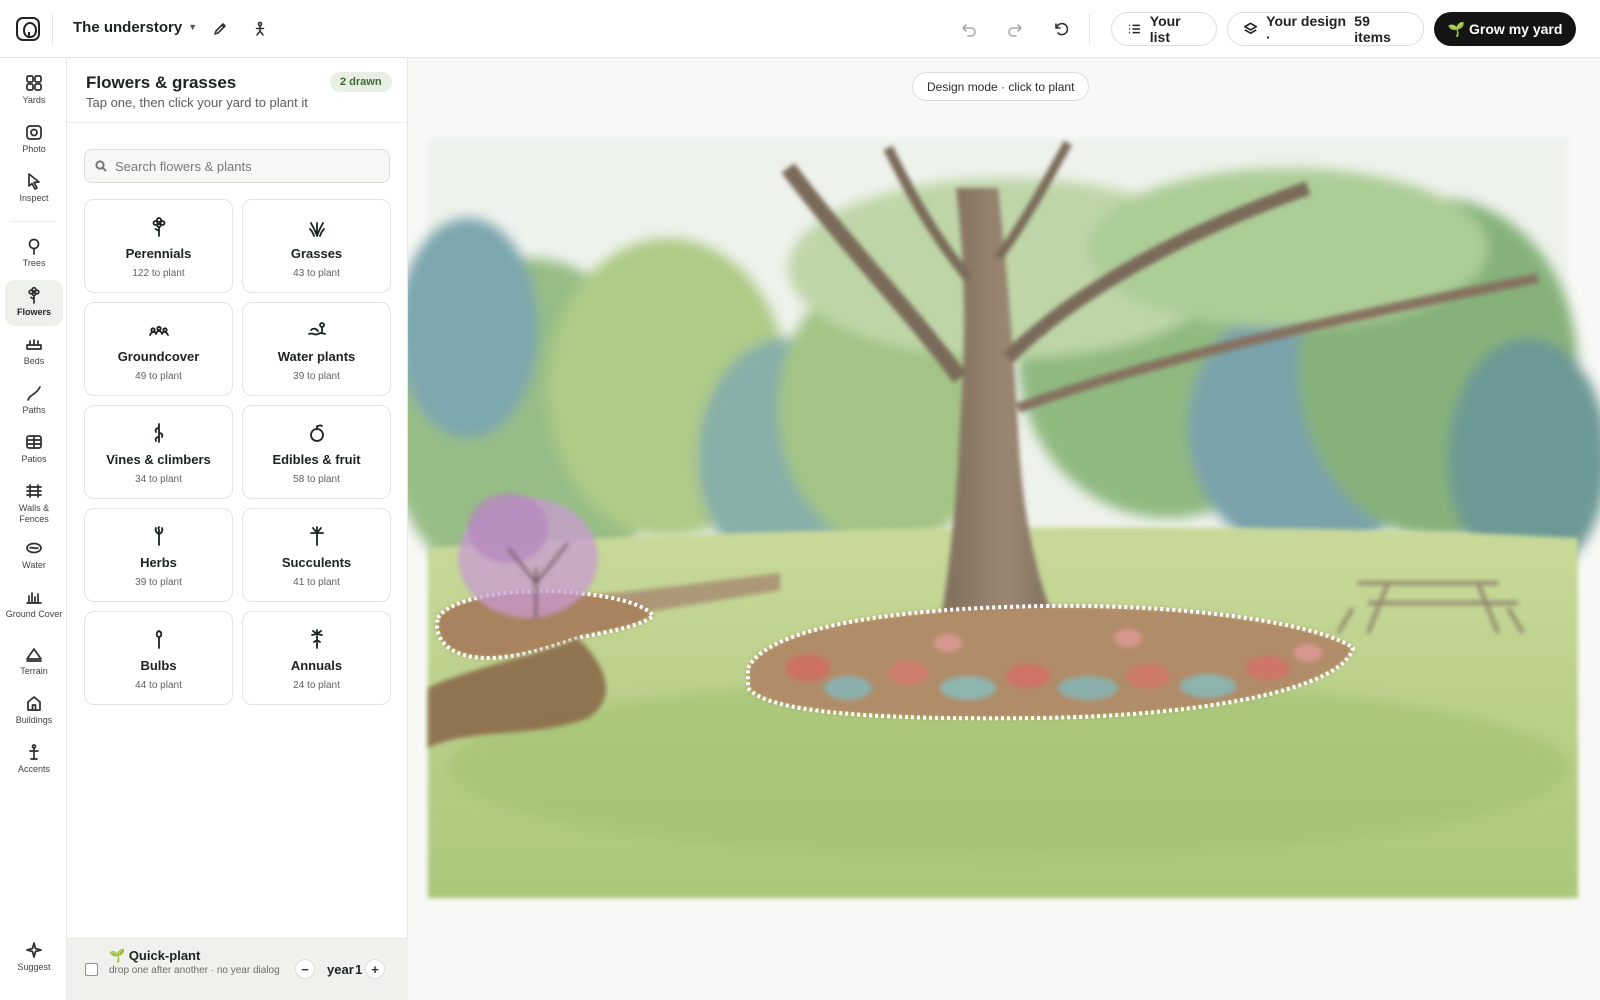  I want to click on reset-icon, so click(1062, 29).